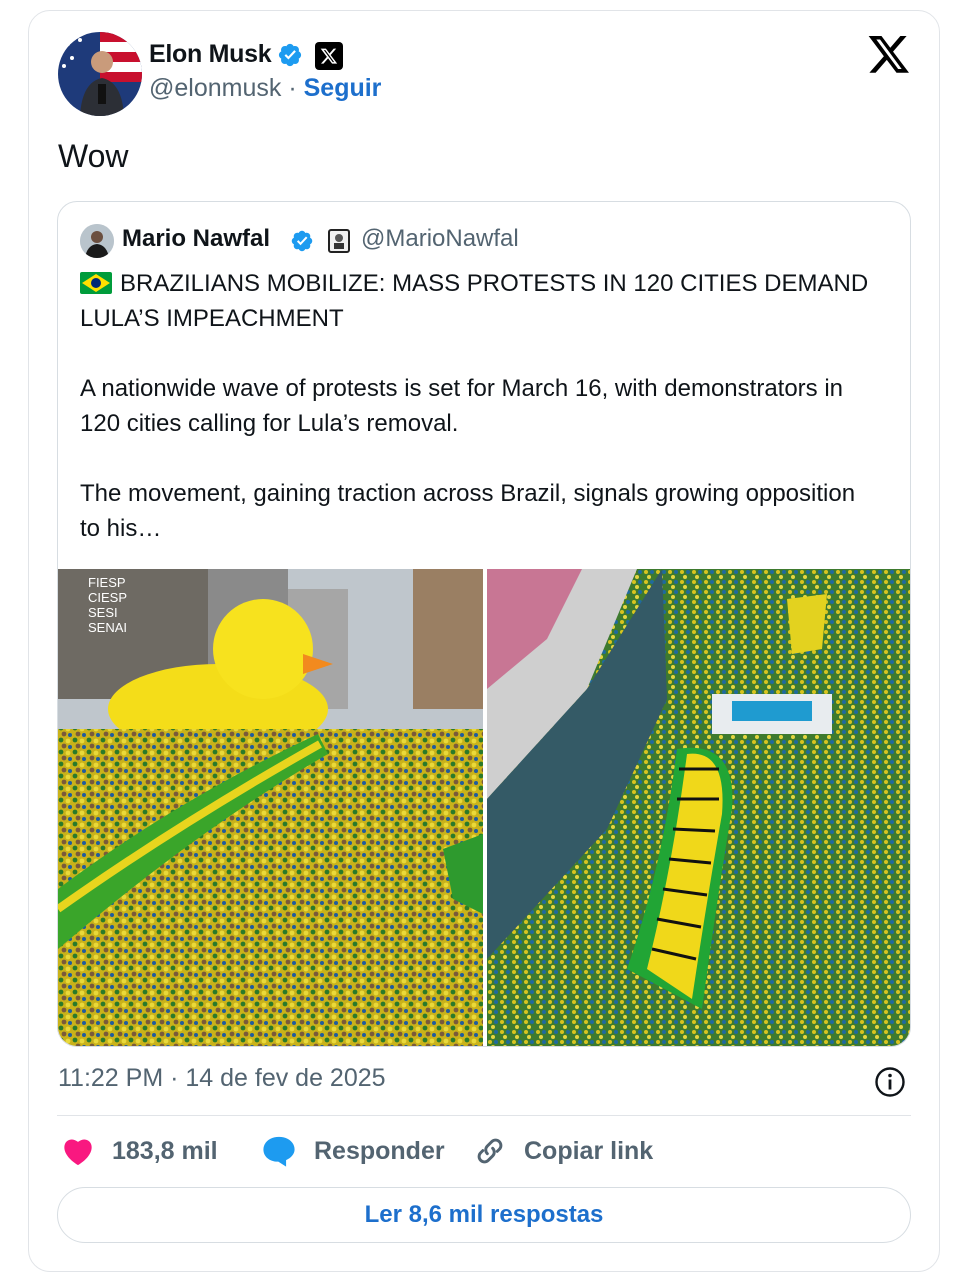 This screenshot has height=1280, width=967. I want to click on author-name: Elon Musk, so click(210, 54).